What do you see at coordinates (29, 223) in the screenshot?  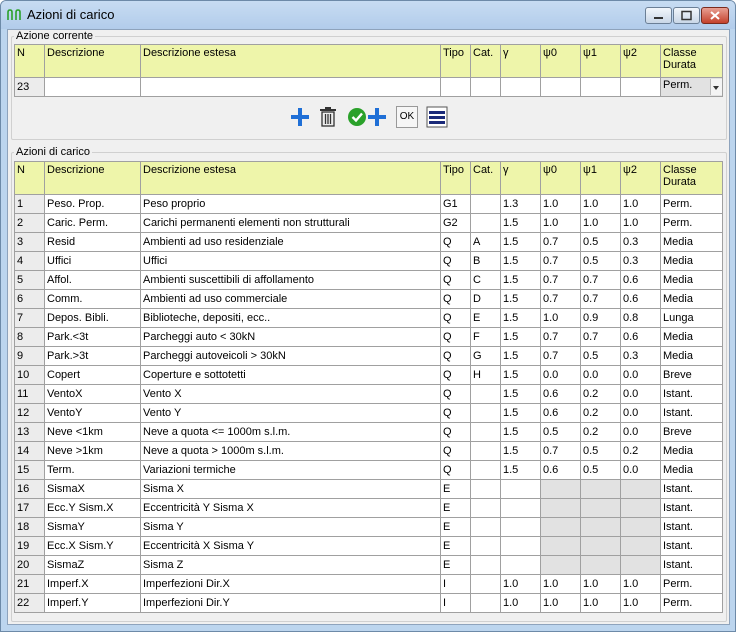 I see `cell-n: 2` at bounding box center [29, 223].